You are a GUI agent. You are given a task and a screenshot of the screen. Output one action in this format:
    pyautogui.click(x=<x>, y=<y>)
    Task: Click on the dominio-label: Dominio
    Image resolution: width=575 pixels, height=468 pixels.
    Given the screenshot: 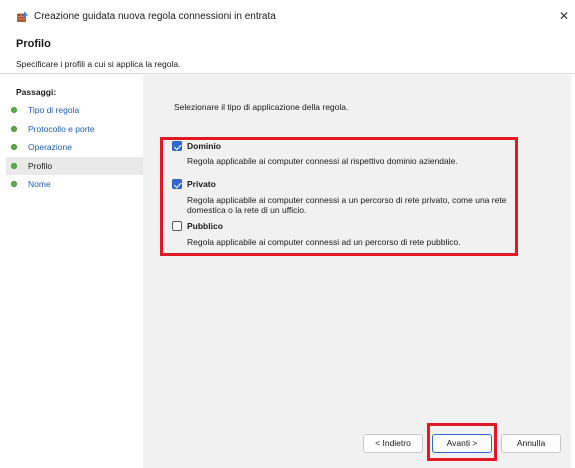 What is the action you would take?
    pyautogui.click(x=204, y=146)
    